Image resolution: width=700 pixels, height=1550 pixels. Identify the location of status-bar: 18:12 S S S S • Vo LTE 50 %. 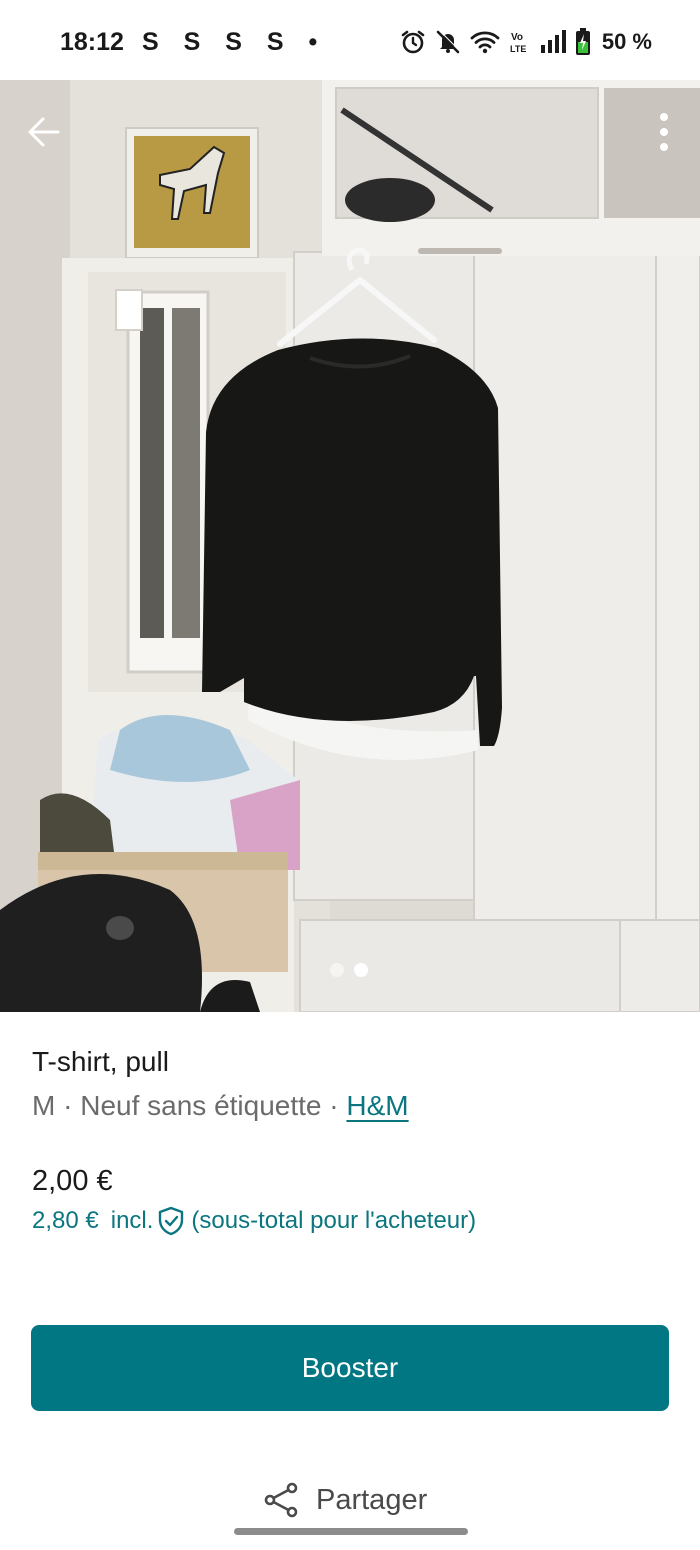
(350, 40).